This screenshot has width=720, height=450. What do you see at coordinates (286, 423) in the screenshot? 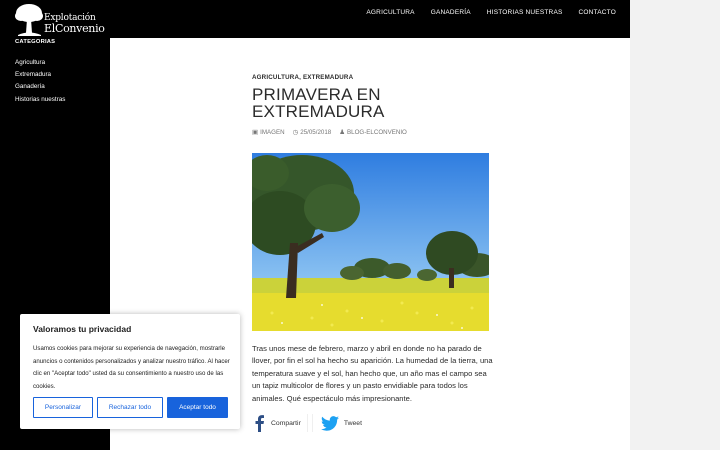
I see `share-facebook-label: Compartir` at bounding box center [286, 423].